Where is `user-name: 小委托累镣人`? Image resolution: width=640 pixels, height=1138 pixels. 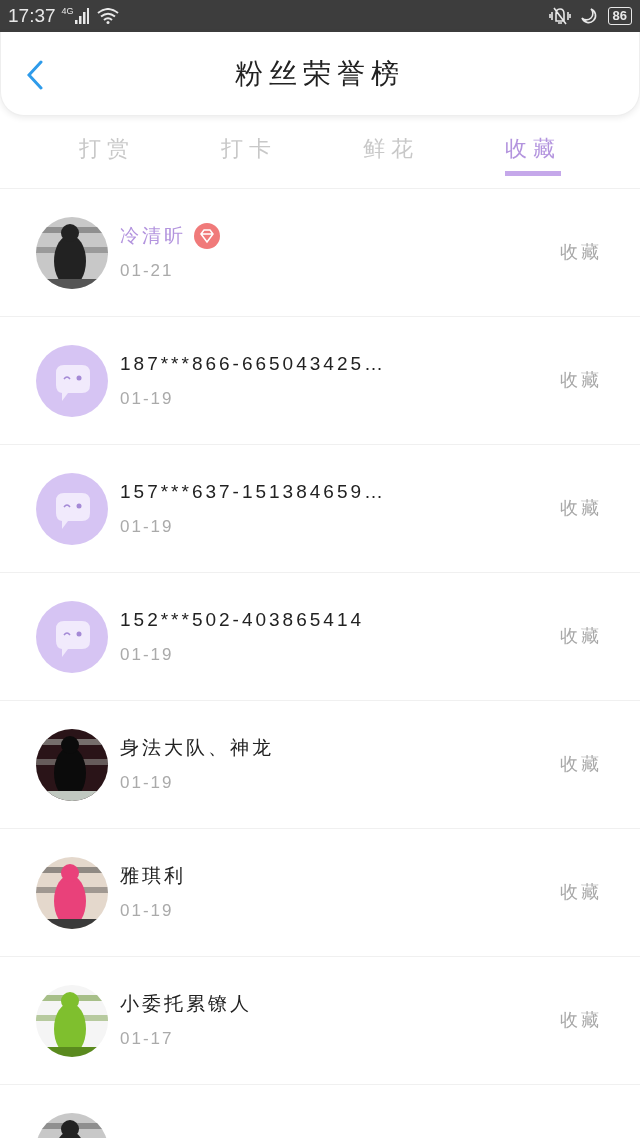 user-name: 小委托累镣人 is located at coordinates (186, 1003).